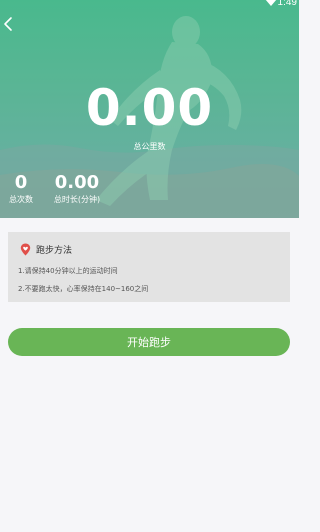 This screenshot has height=532, width=320. I want to click on total-count-label: 总次数, so click(21, 199).